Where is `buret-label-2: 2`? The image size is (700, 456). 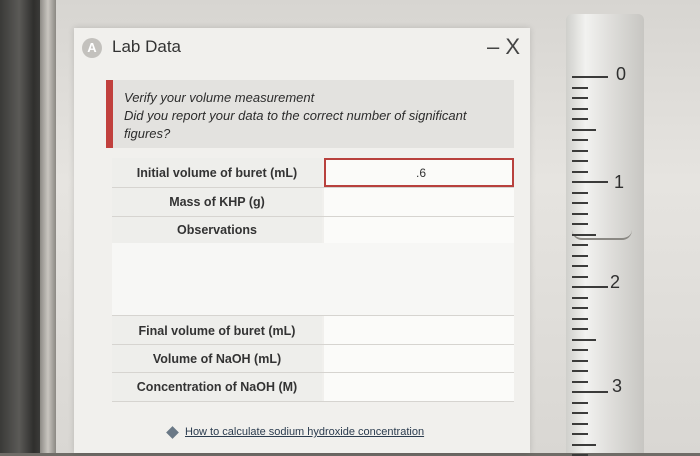
buret-label-2: 2 is located at coordinates (615, 282).